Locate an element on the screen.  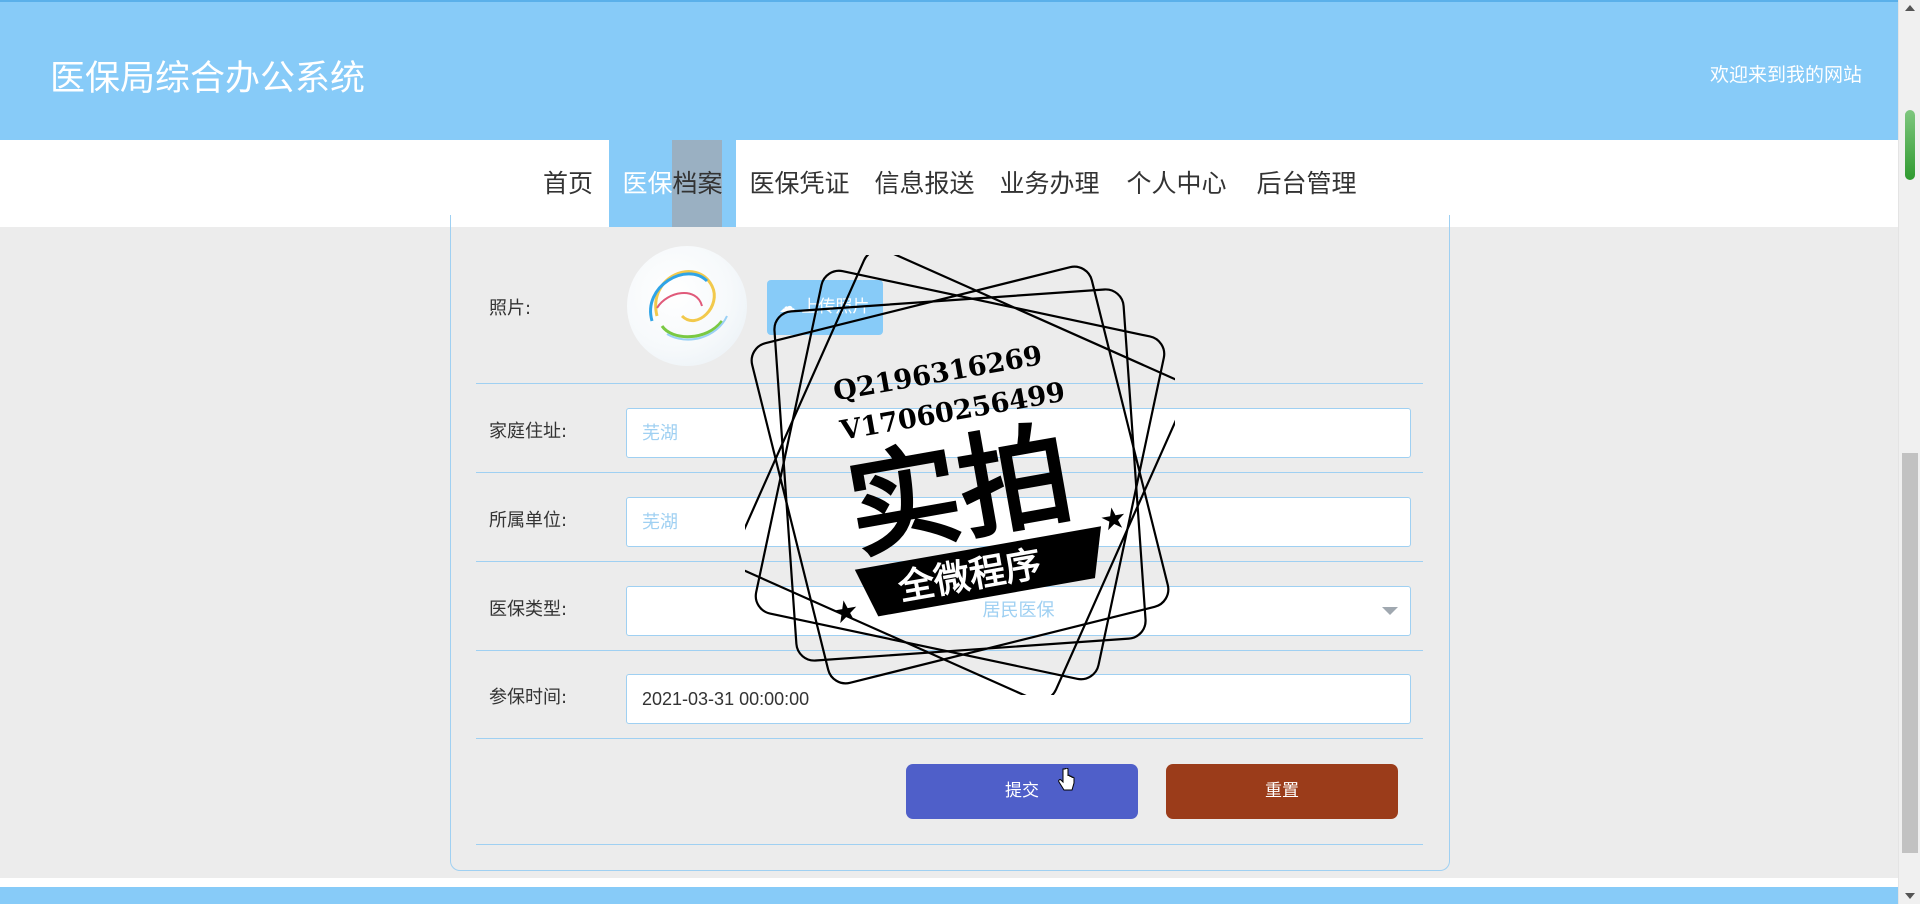
site-title: 医保局综合办公系统 is located at coordinates (208, 79).